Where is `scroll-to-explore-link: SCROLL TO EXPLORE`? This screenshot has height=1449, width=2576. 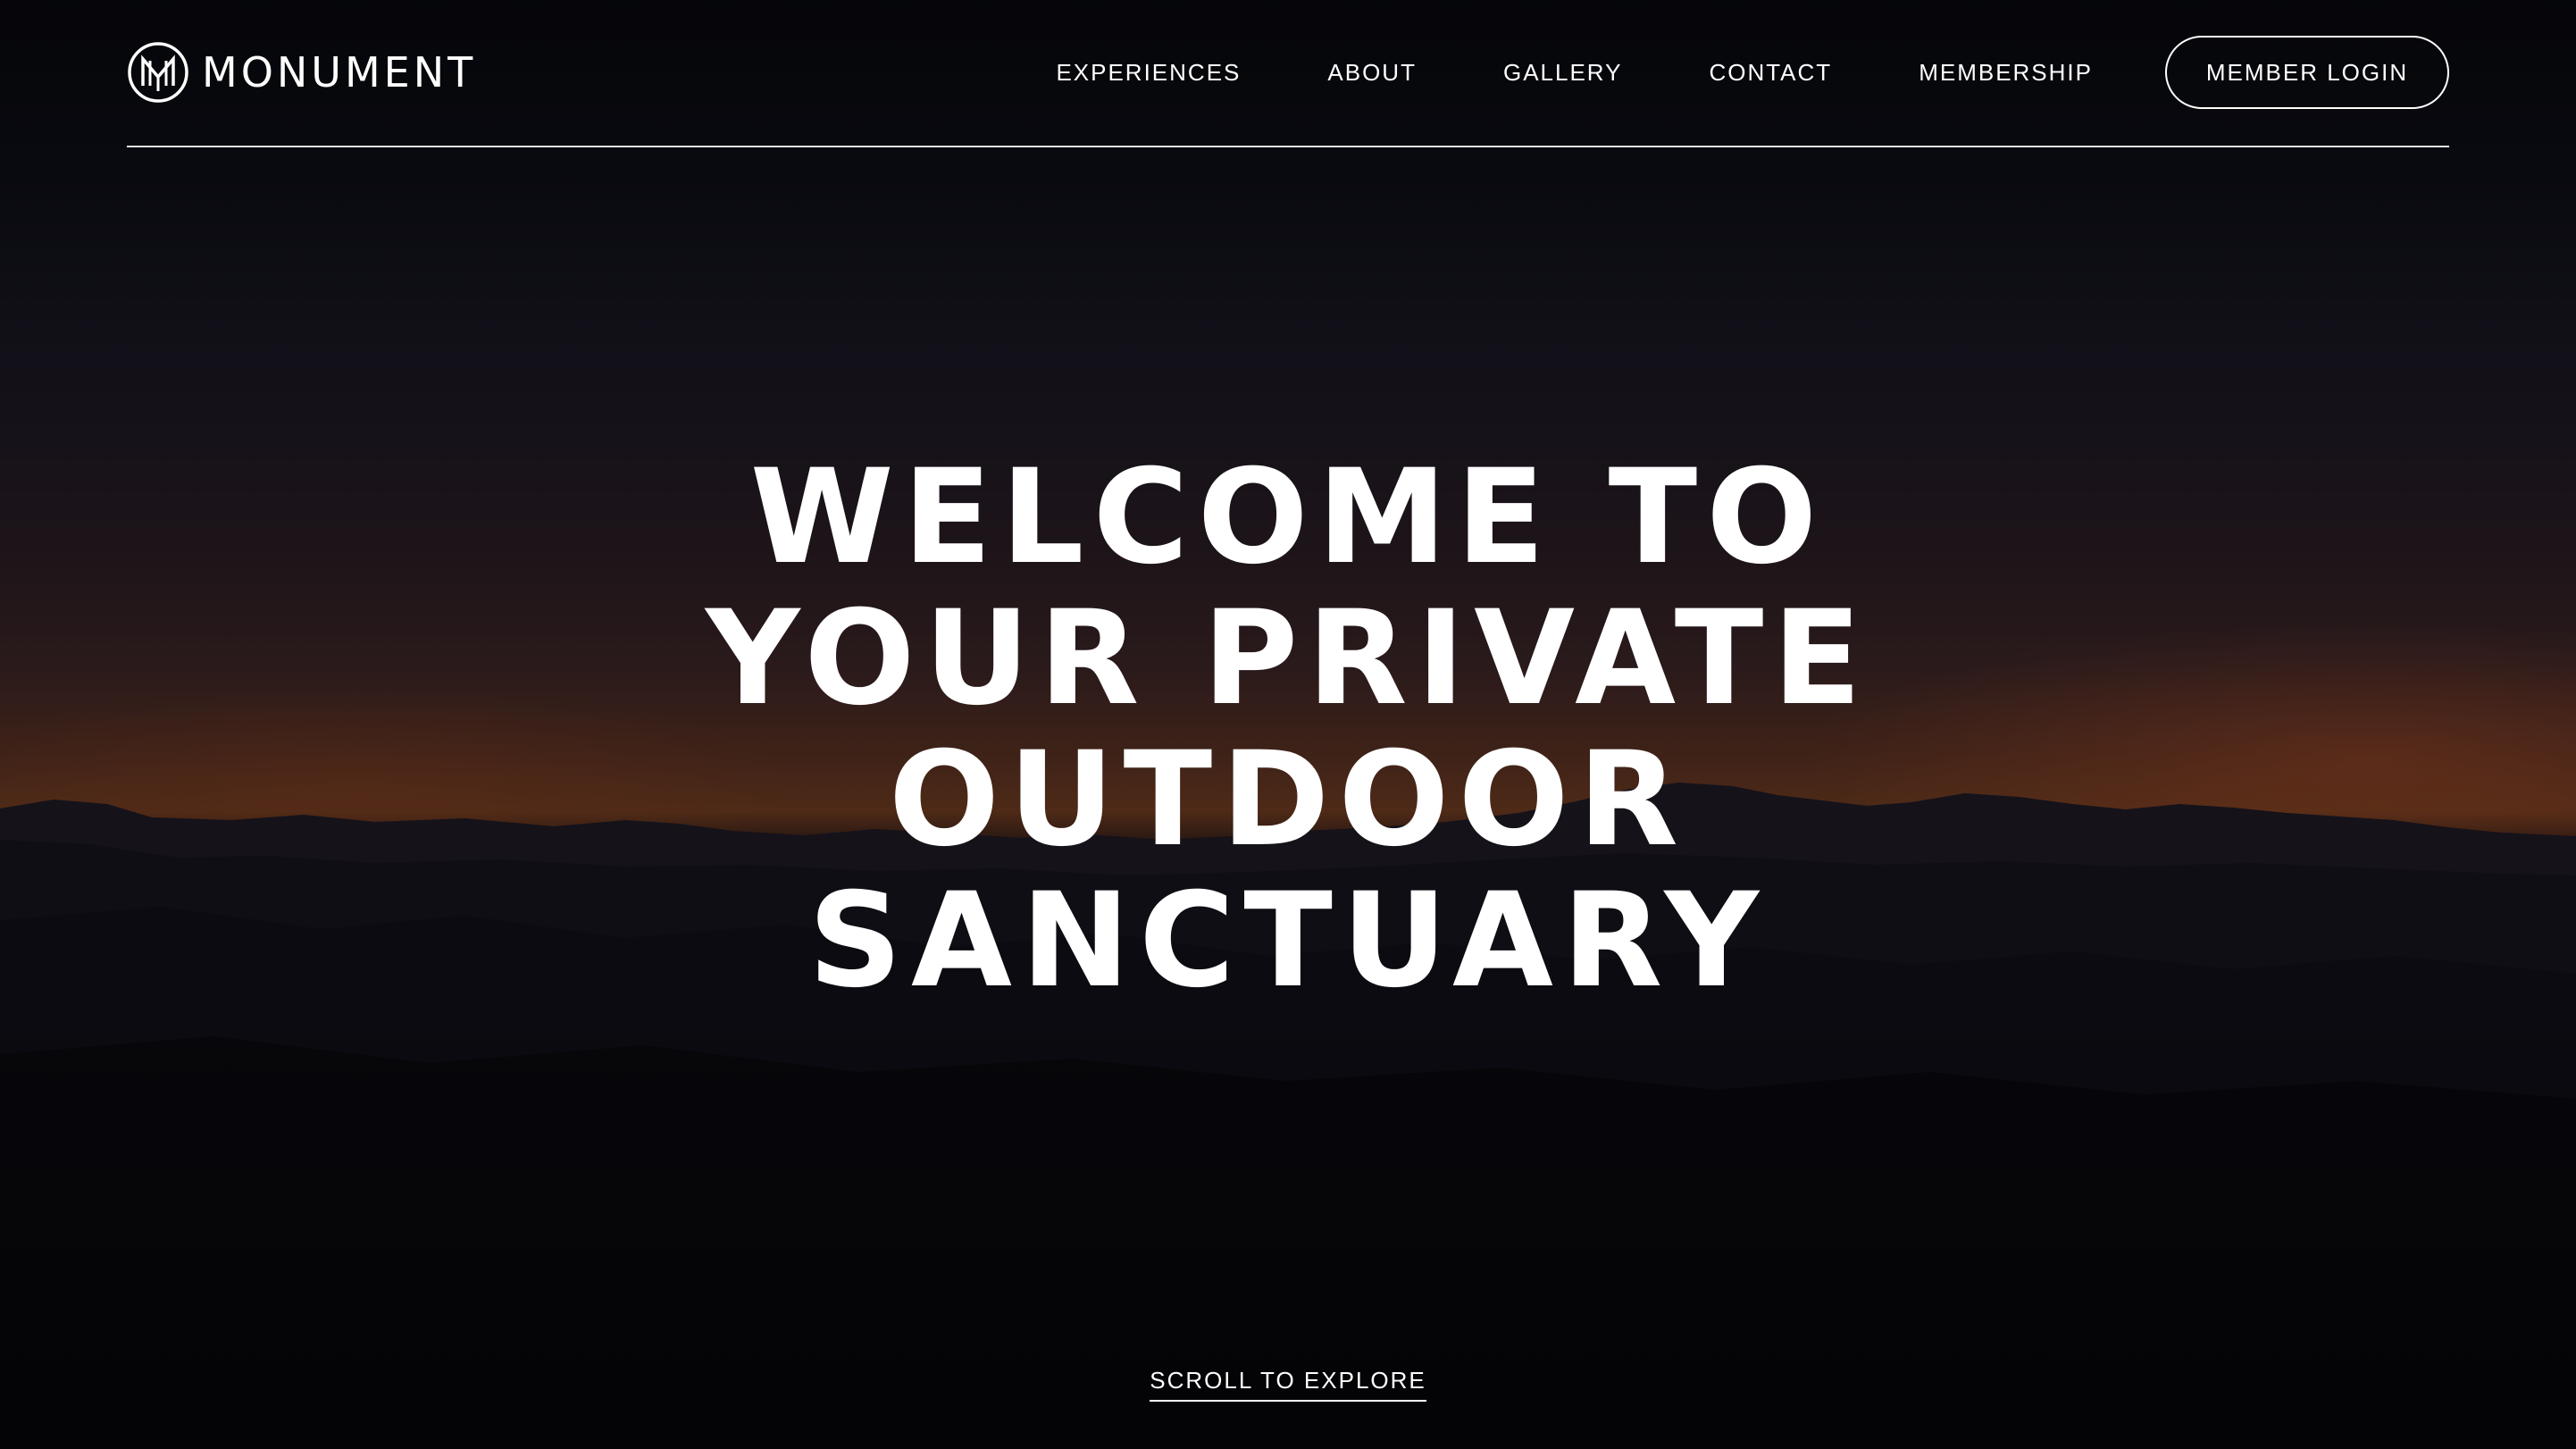 scroll-to-explore-link: SCROLL TO EXPLORE is located at coordinates (1288, 1384).